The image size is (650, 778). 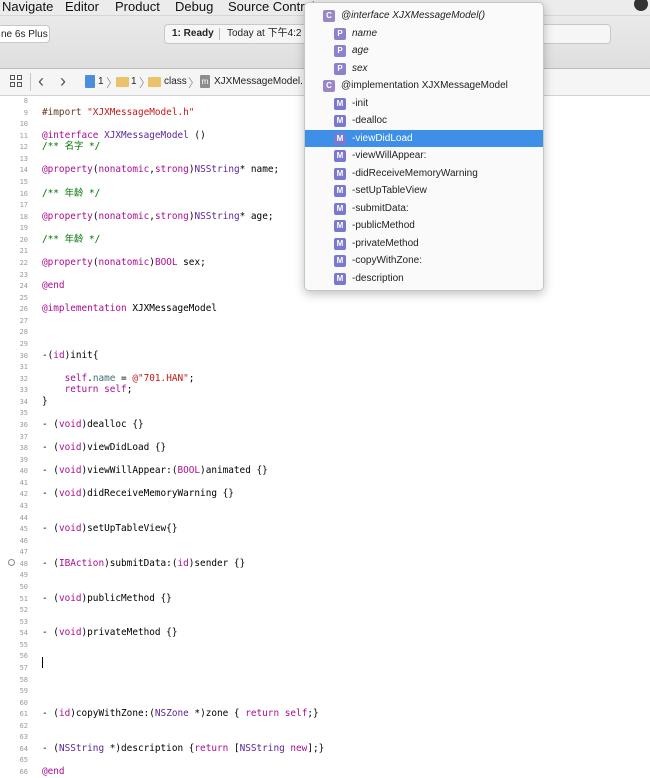 I want to click on popup-item: Page, so click(x=424, y=50).